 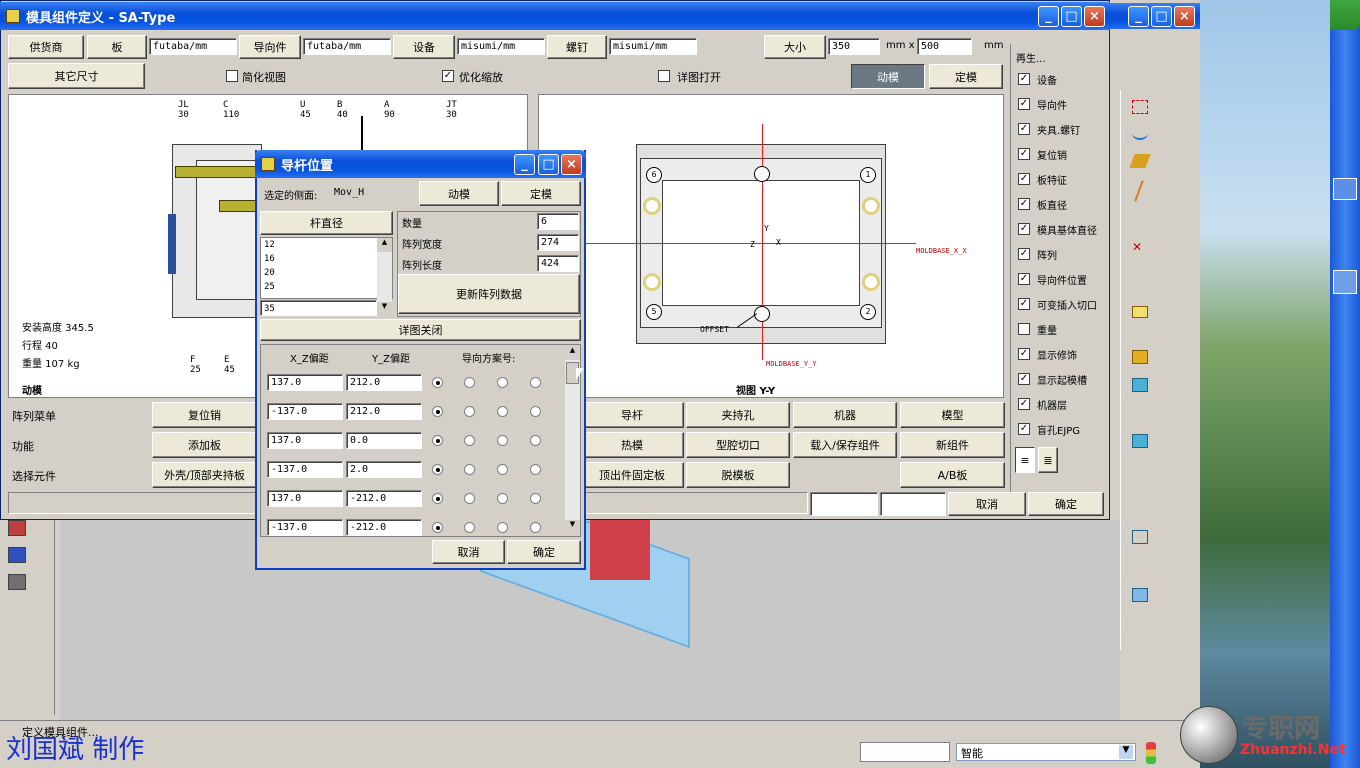 I want to click on rod-diameter-button: 杆直径, so click(x=326, y=223).